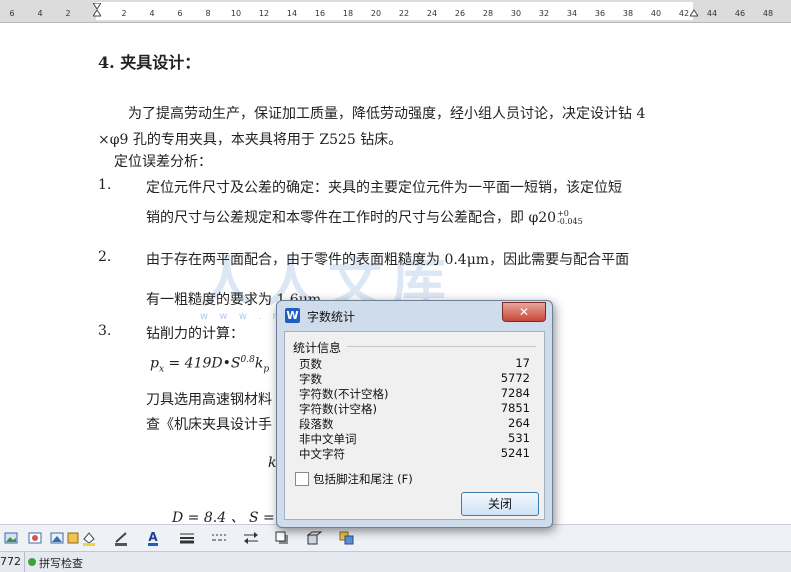  I want to click on insert-picture-icon, so click(11, 538).